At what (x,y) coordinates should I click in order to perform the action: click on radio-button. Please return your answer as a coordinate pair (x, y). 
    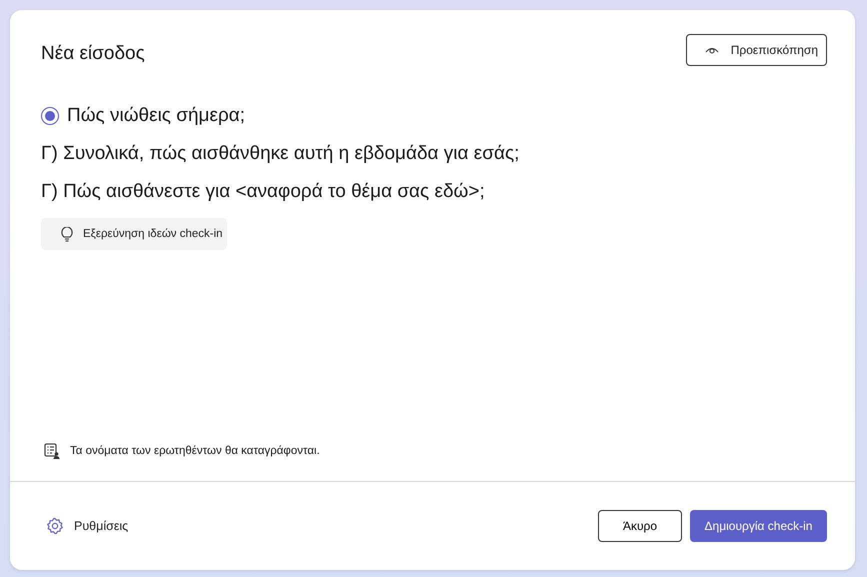
    Looking at the image, I should click on (50, 116).